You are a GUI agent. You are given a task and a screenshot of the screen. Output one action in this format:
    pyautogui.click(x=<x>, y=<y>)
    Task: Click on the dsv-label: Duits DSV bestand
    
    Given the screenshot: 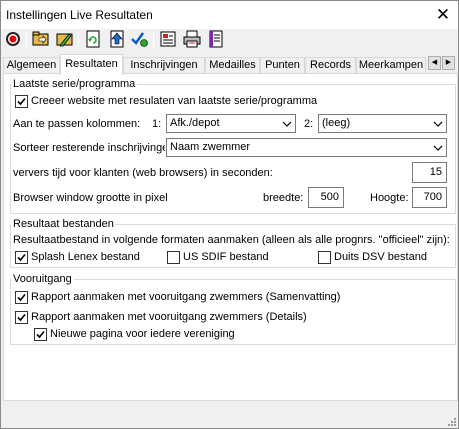 What is the action you would take?
    pyautogui.click(x=380, y=257)
    